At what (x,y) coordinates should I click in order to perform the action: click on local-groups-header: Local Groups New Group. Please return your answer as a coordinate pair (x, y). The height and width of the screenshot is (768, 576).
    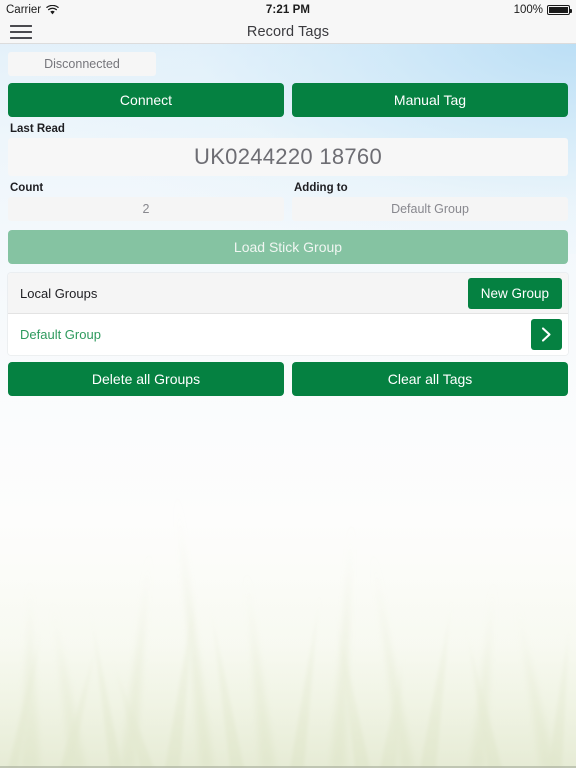
    Looking at the image, I should click on (288, 293).